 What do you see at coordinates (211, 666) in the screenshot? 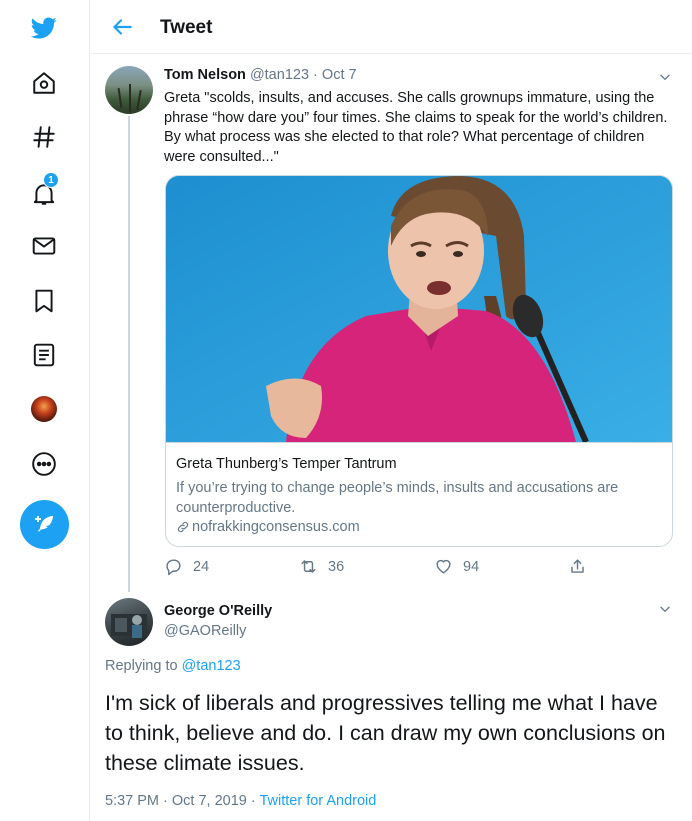
I see `replying-to-handle-link: @tan123` at bounding box center [211, 666].